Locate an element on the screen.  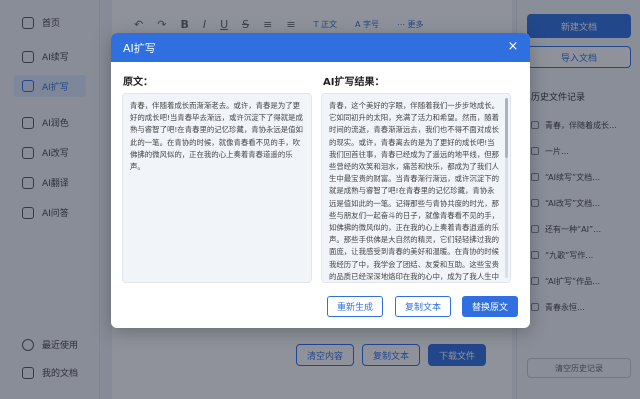
result-label: AI扩写结果： is located at coordinates (354, 82).